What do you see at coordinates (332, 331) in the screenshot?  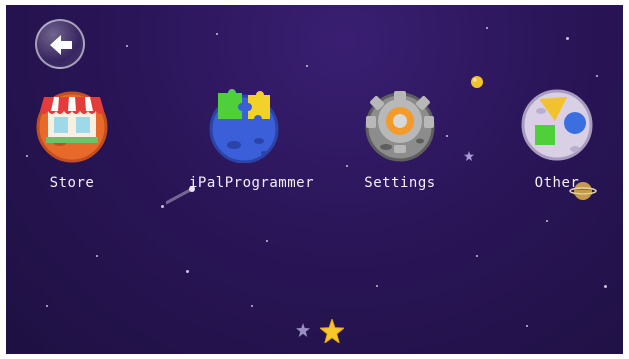 I see `page-dot-active-icon` at bounding box center [332, 331].